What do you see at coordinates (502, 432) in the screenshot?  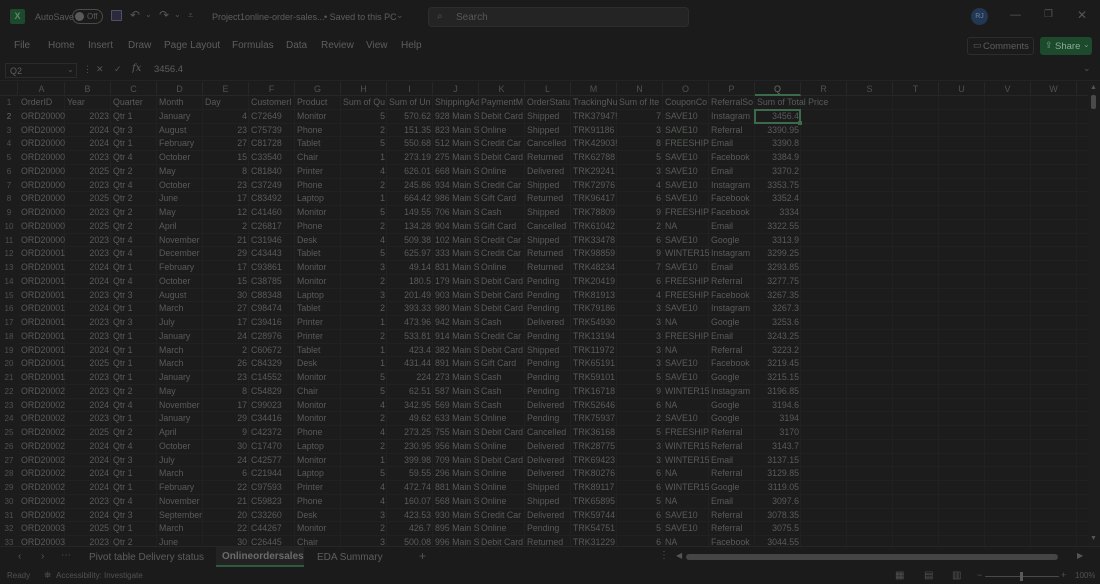 I see `cell: Debit Card` at bounding box center [502, 432].